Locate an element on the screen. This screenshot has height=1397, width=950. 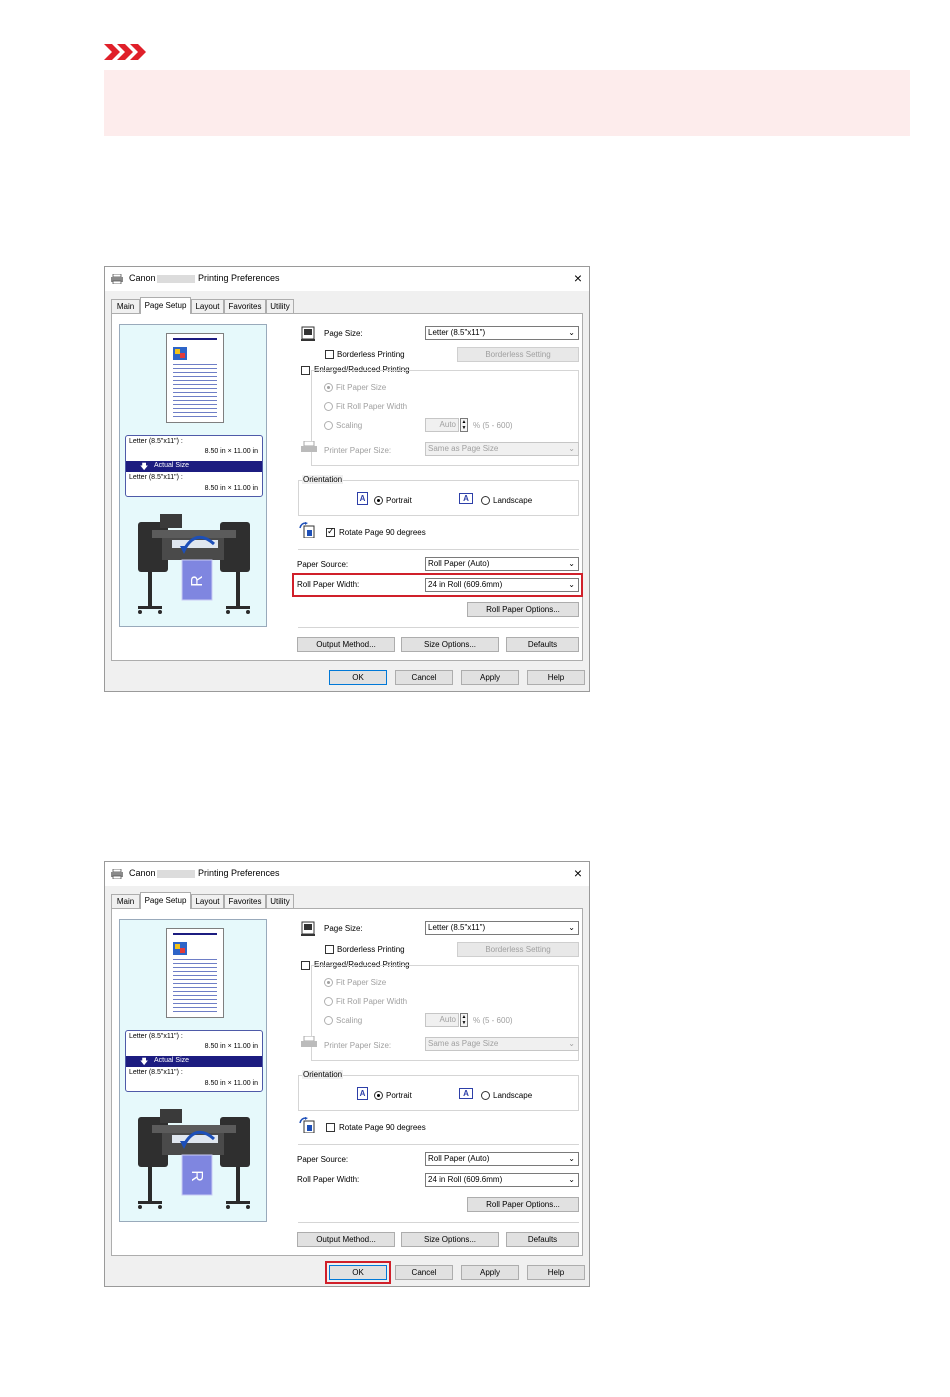
ok-button: OK is located at coordinates (358, 677).